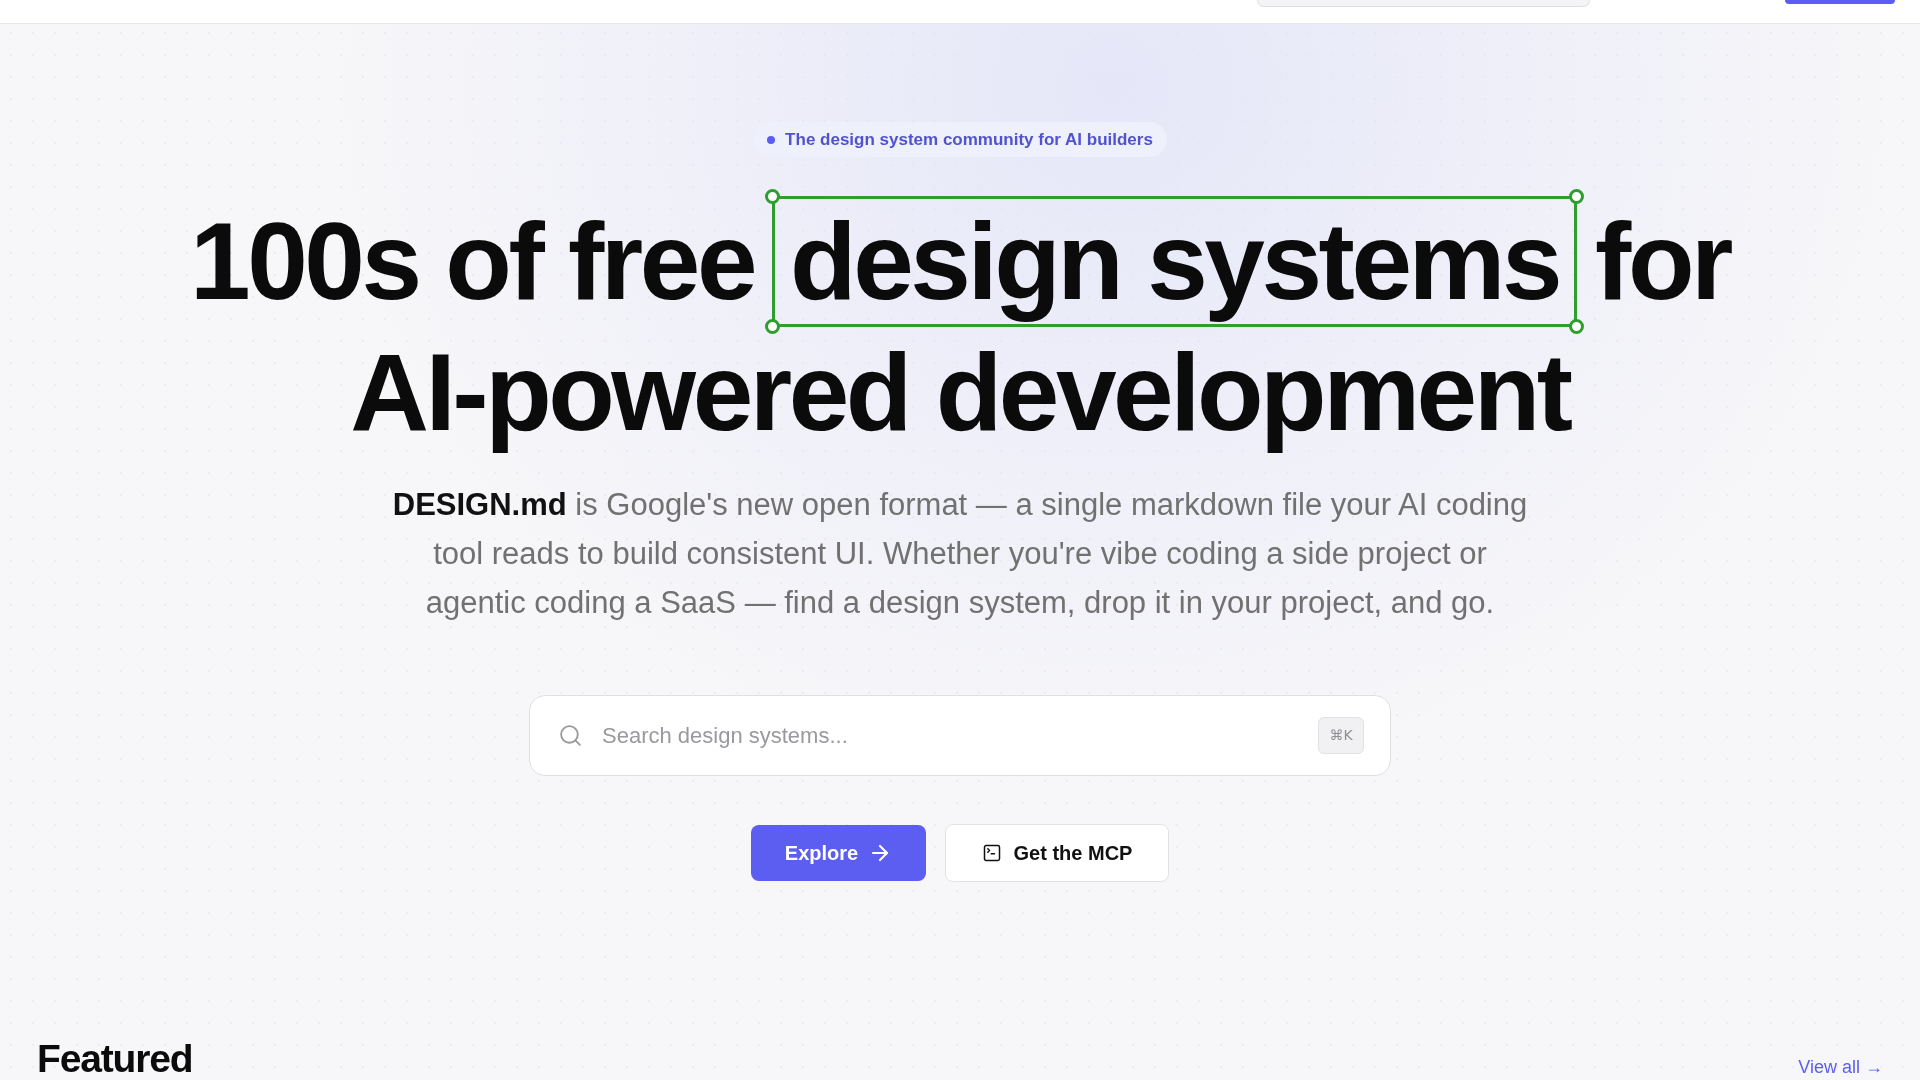  I want to click on explore-button: Explore, so click(838, 852).